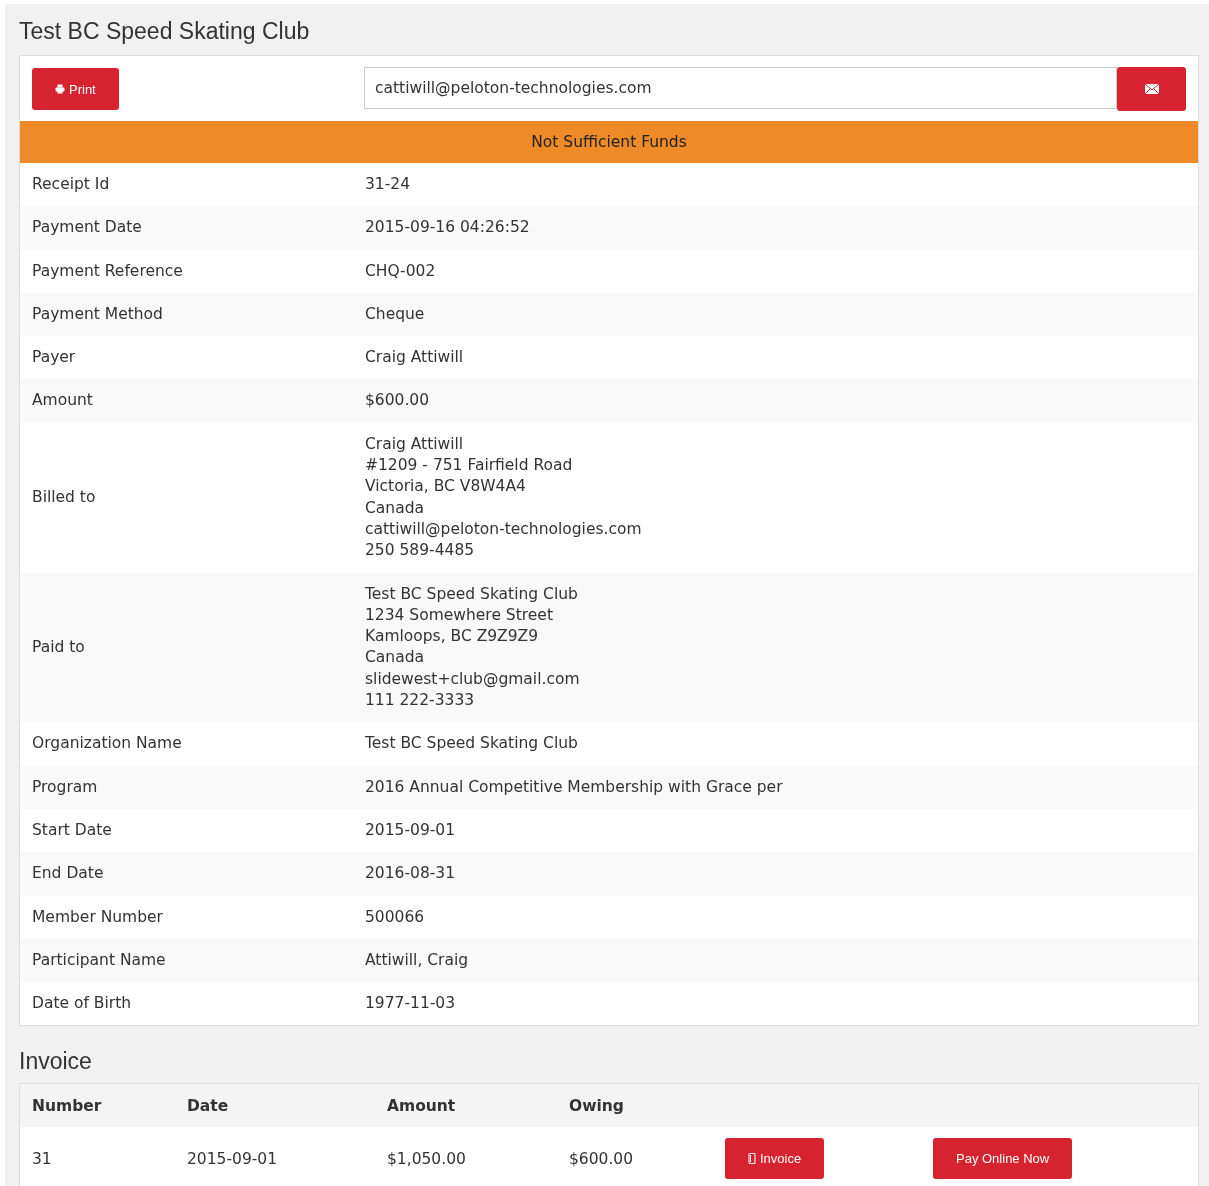  I want to click on field-label: Billed to, so click(64, 497).